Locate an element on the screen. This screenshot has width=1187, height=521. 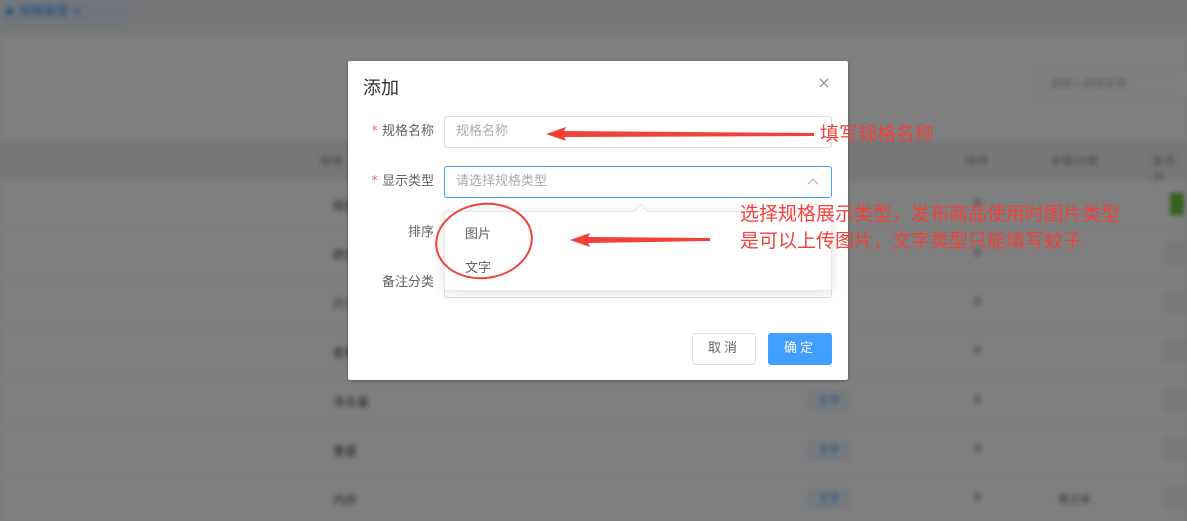
remark-category-label: 备注分类 is located at coordinates (407, 282).